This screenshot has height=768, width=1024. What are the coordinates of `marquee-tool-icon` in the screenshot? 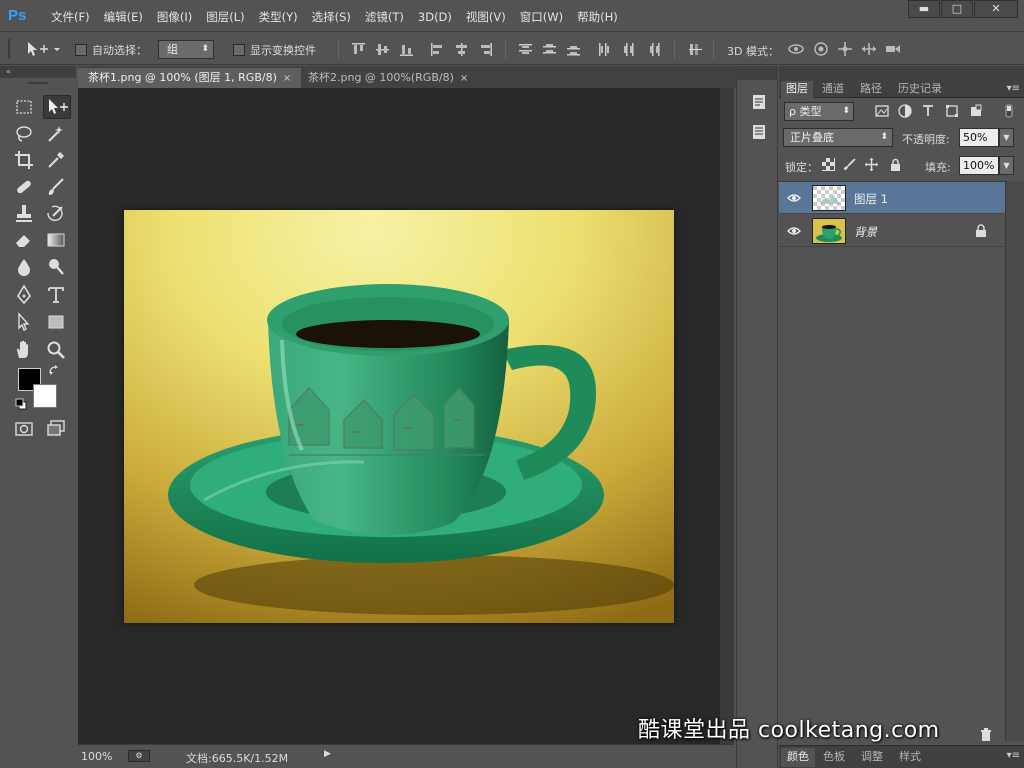 It's located at (24, 107).